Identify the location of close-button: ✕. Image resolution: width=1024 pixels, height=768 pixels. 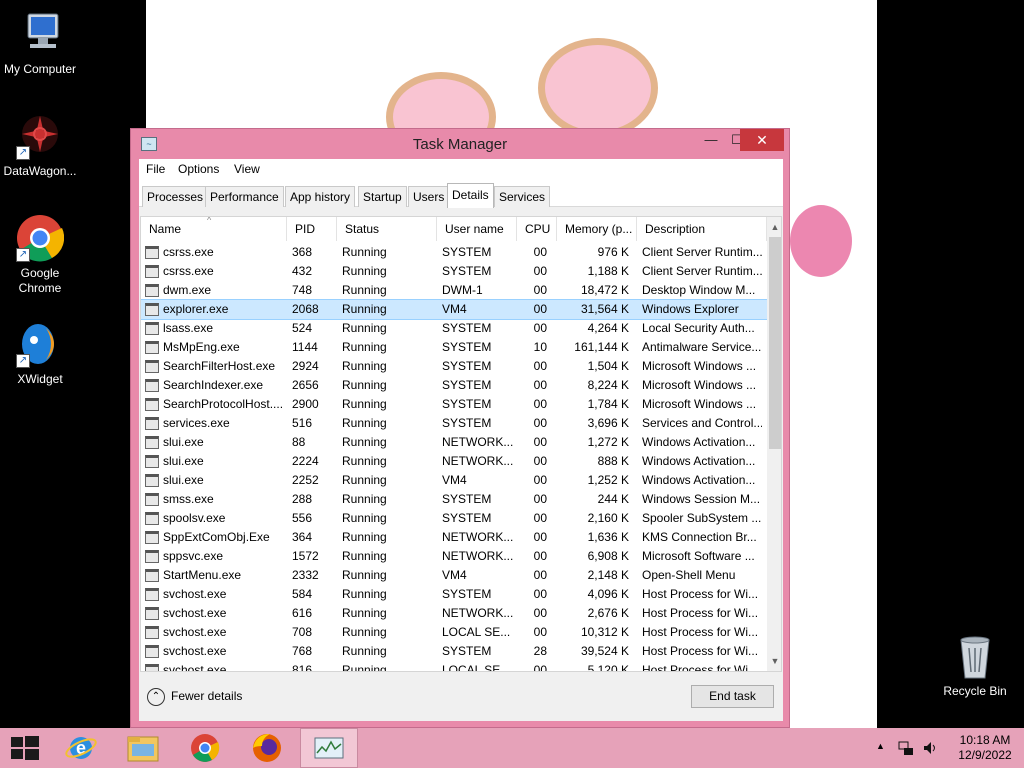
(762, 140).